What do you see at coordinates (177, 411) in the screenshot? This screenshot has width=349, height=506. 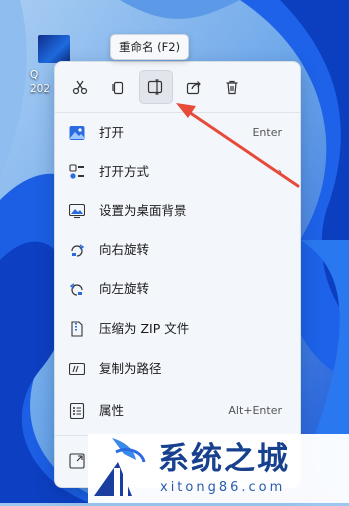 I see `menu-item-properties: 属性 Alt+Enter` at bounding box center [177, 411].